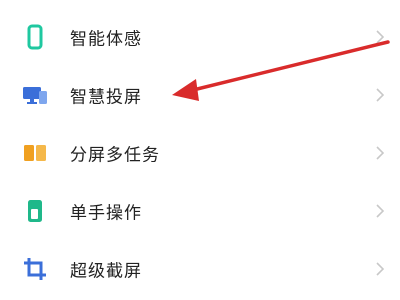  What do you see at coordinates (35, 153) in the screenshot?
I see `split-screen-icon` at bounding box center [35, 153].